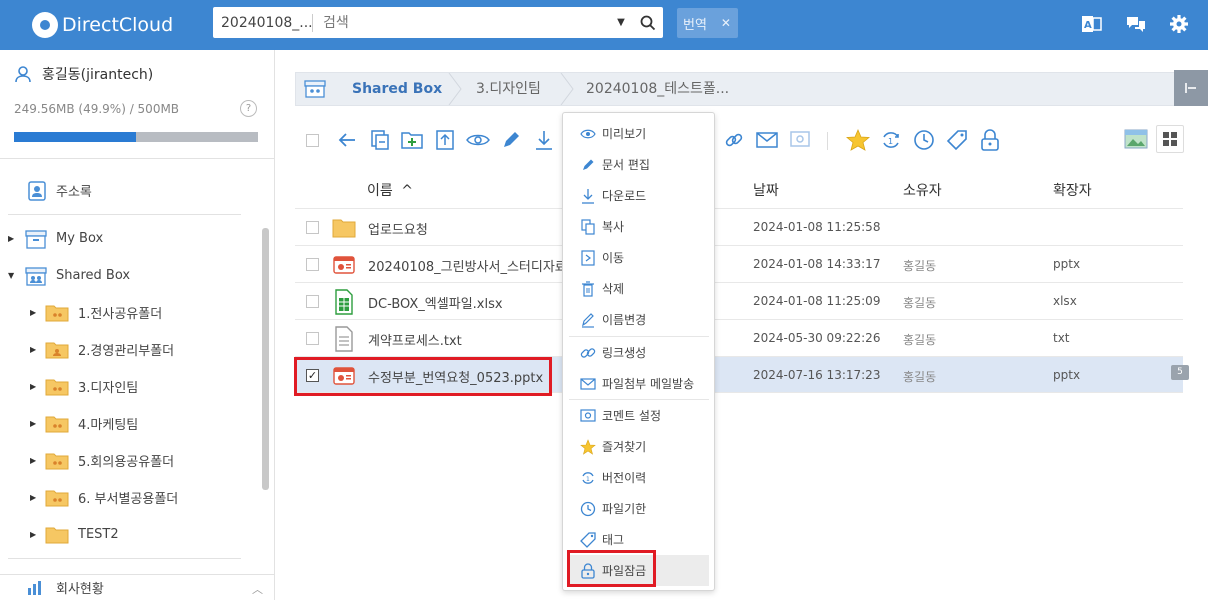 This screenshot has width=1208, height=600. I want to click on preview-eye-icon, so click(478, 140).